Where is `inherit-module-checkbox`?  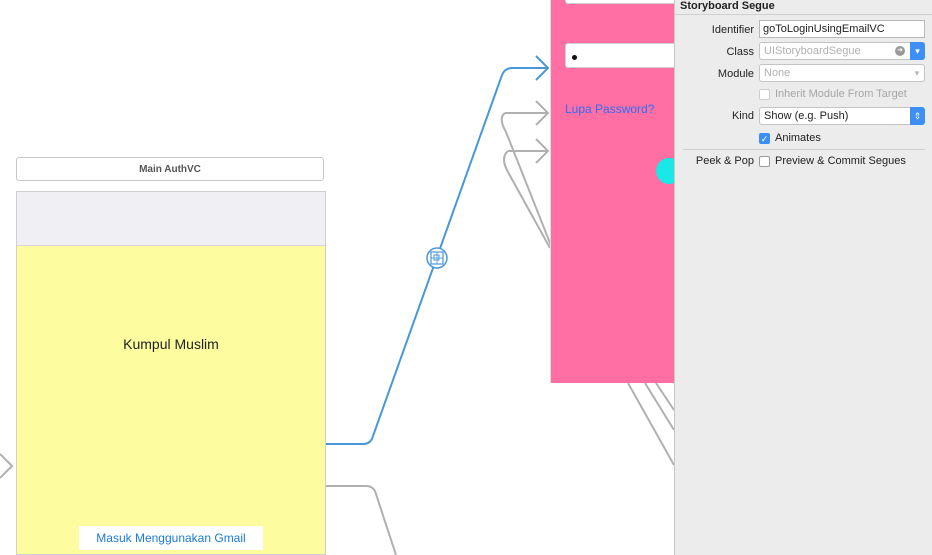 inherit-module-checkbox is located at coordinates (764, 94).